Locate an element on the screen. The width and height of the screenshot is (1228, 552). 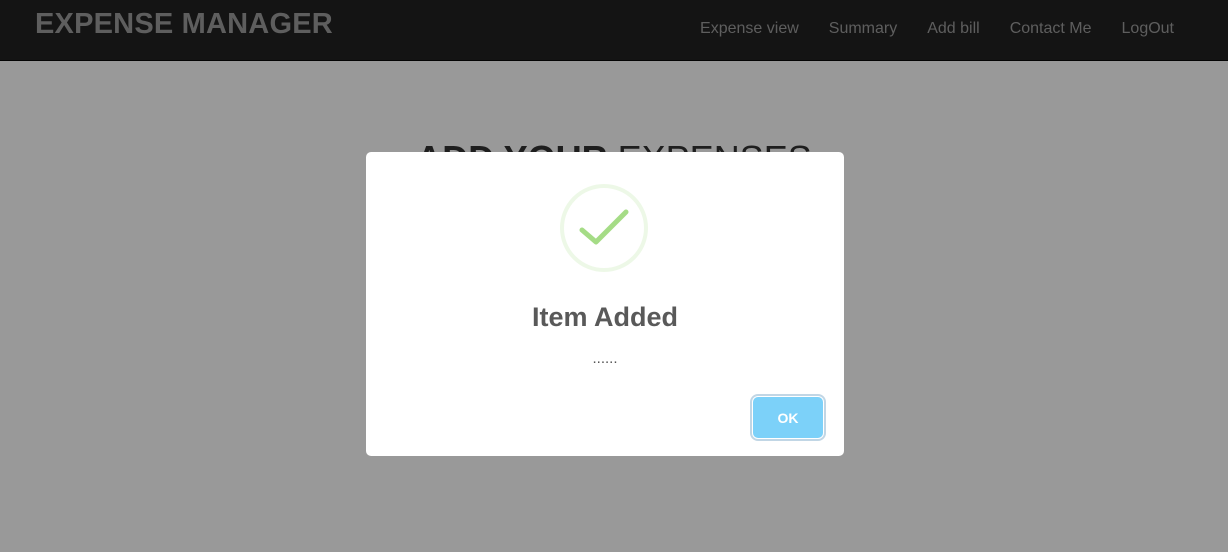
ok-button: OK is located at coordinates (788, 417).